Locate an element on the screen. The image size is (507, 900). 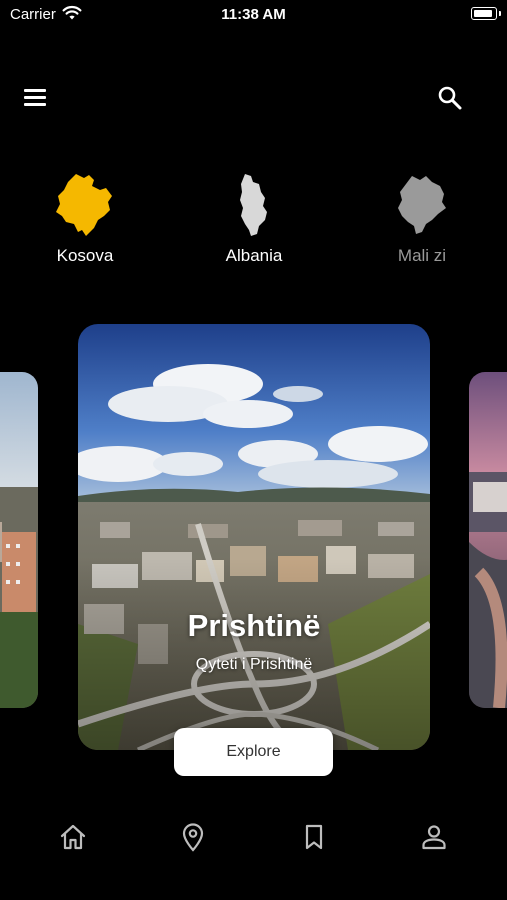
country-albania: Albania is located at coordinates (254, 218).